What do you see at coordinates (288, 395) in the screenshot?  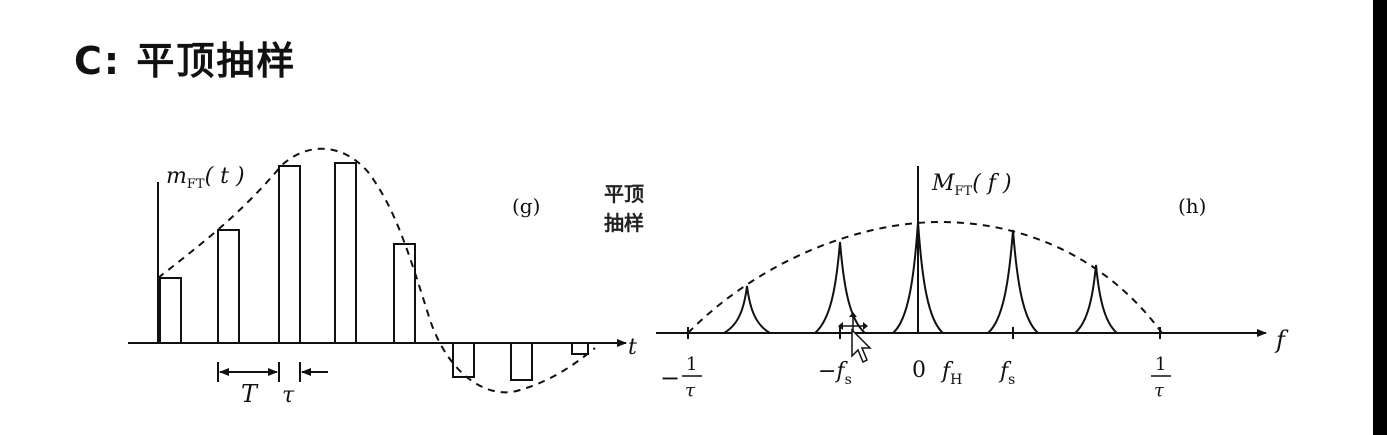 I see `width-label: τ` at bounding box center [288, 395].